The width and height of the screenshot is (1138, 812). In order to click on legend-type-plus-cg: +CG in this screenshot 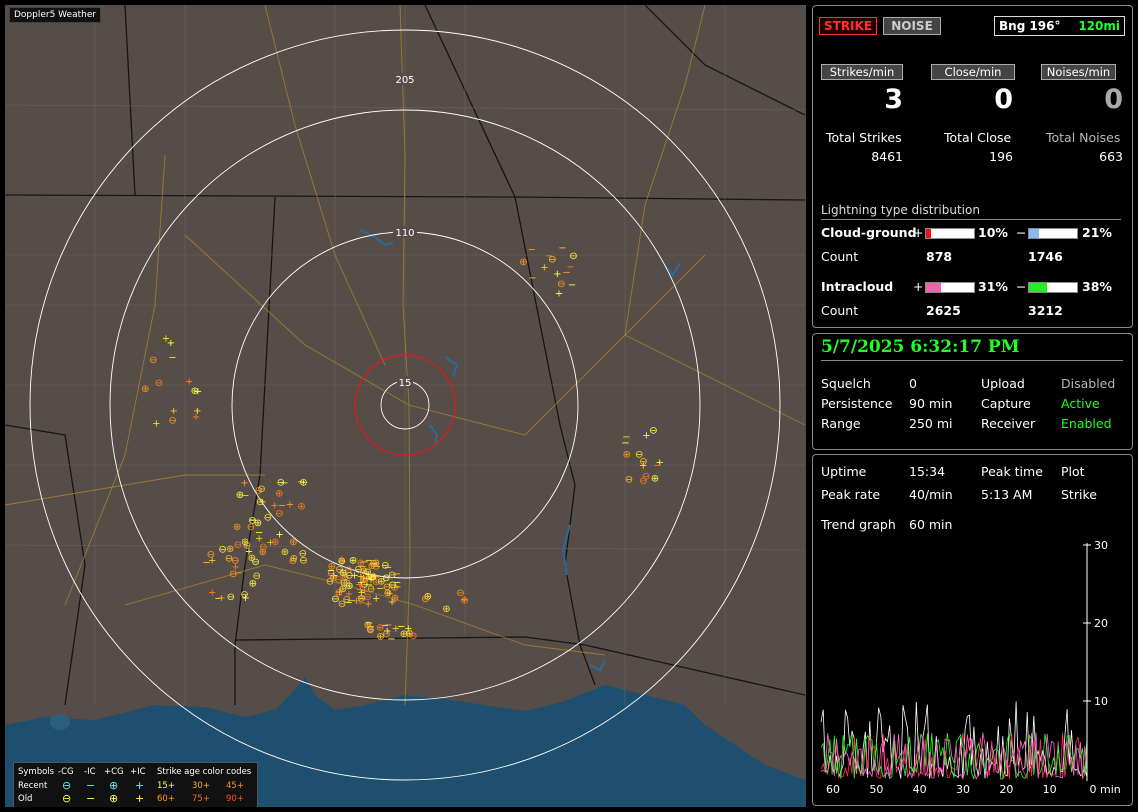, I will do `click(114, 772)`.